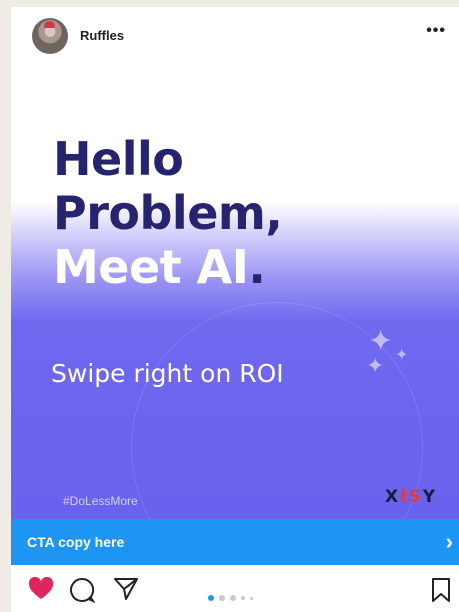 This screenshot has height=612, width=459. Describe the element at coordinates (126, 591) in the screenshot. I see `send-icon` at that location.